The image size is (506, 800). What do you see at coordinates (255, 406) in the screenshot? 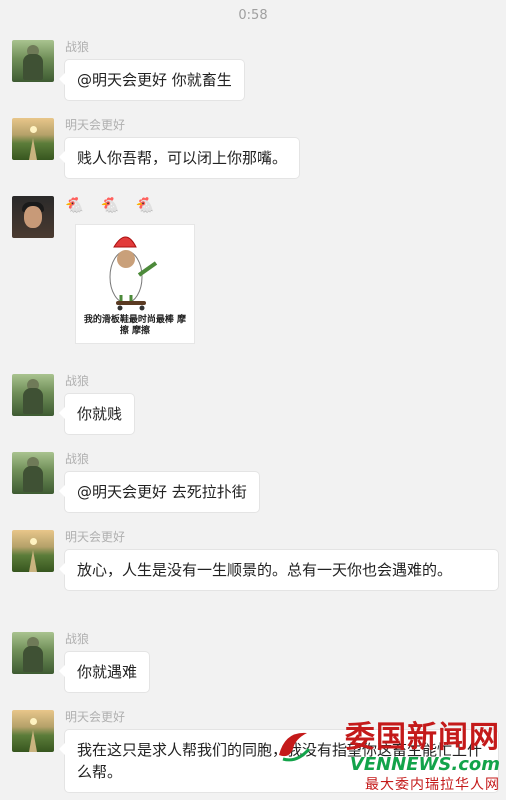
I see `message-item: 战狼 你就贱` at bounding box center [255, 406].